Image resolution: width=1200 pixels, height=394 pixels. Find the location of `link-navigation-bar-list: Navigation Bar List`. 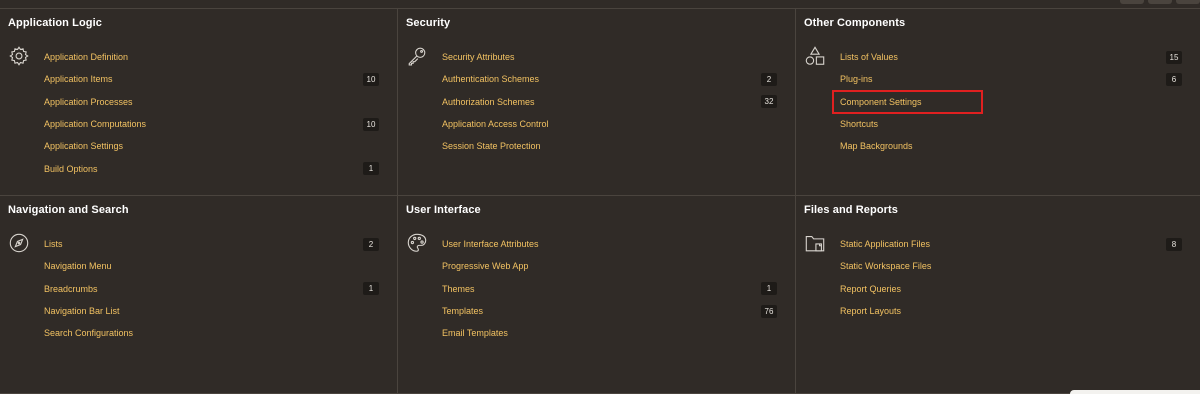

link-navigation-bar-list: Navigation Bar List is located at coordinates (82, 311).